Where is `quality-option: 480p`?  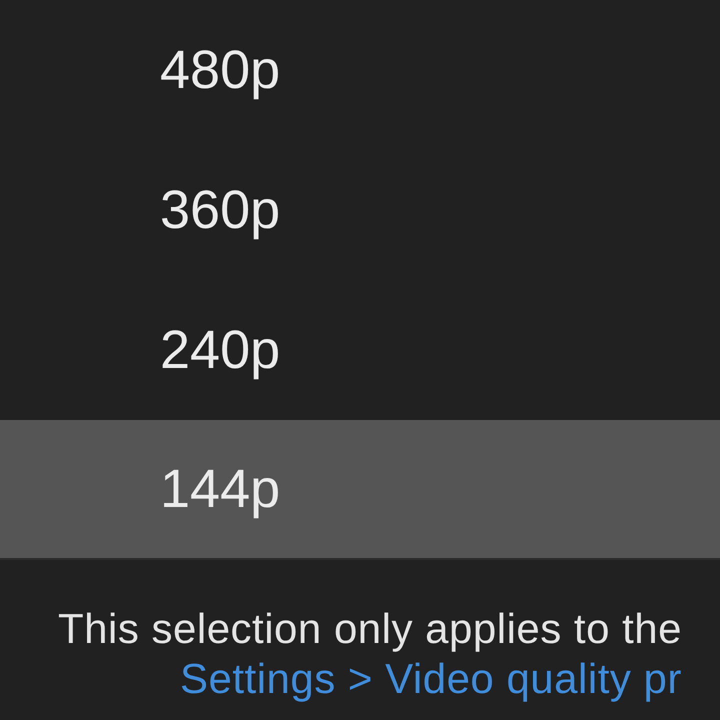
quality-option: 480p is located at coordinates (220, 70).